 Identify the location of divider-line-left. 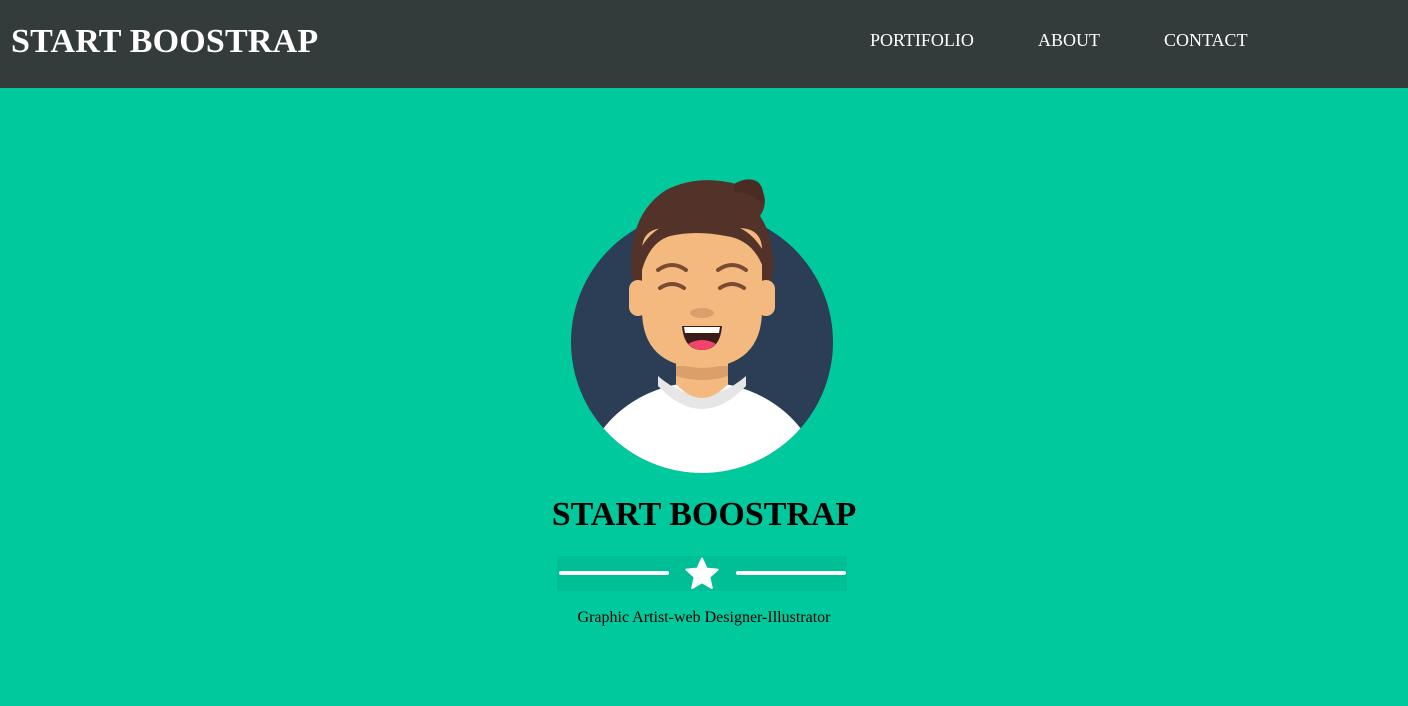
(614, 573).